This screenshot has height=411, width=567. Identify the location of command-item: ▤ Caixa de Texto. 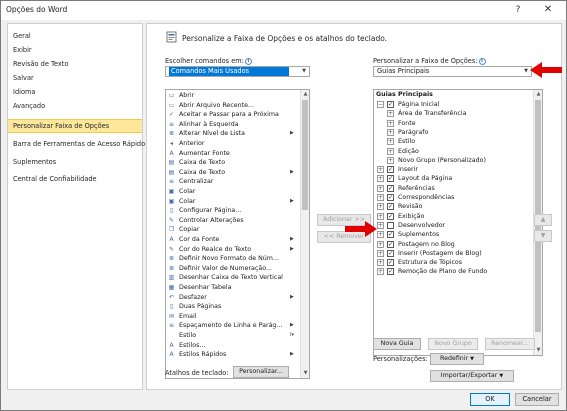
(233, 163).